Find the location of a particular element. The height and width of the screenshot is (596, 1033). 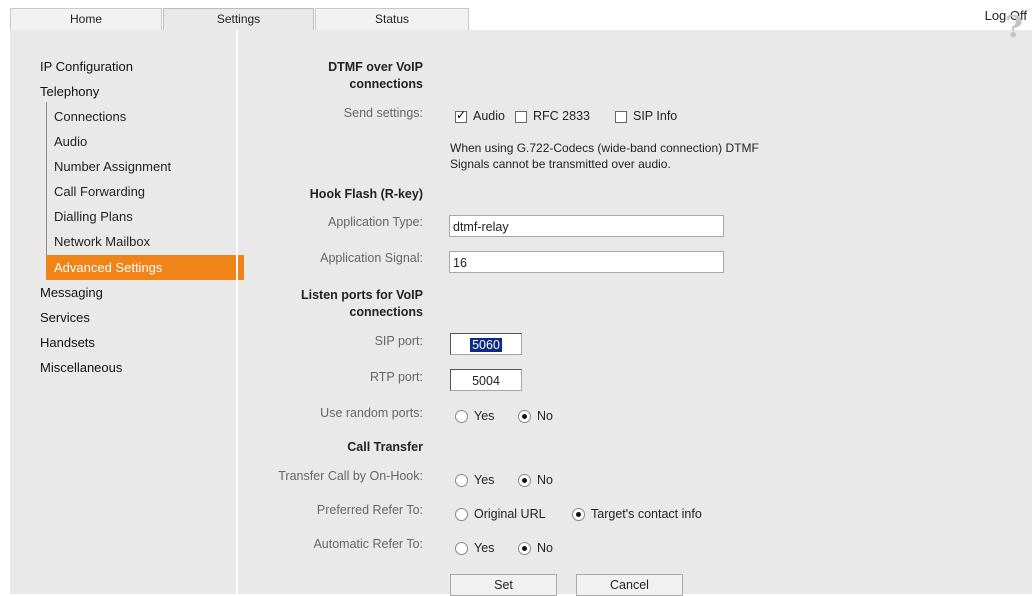

auto-refer-no-option: No is located at coordinates (535, 548).